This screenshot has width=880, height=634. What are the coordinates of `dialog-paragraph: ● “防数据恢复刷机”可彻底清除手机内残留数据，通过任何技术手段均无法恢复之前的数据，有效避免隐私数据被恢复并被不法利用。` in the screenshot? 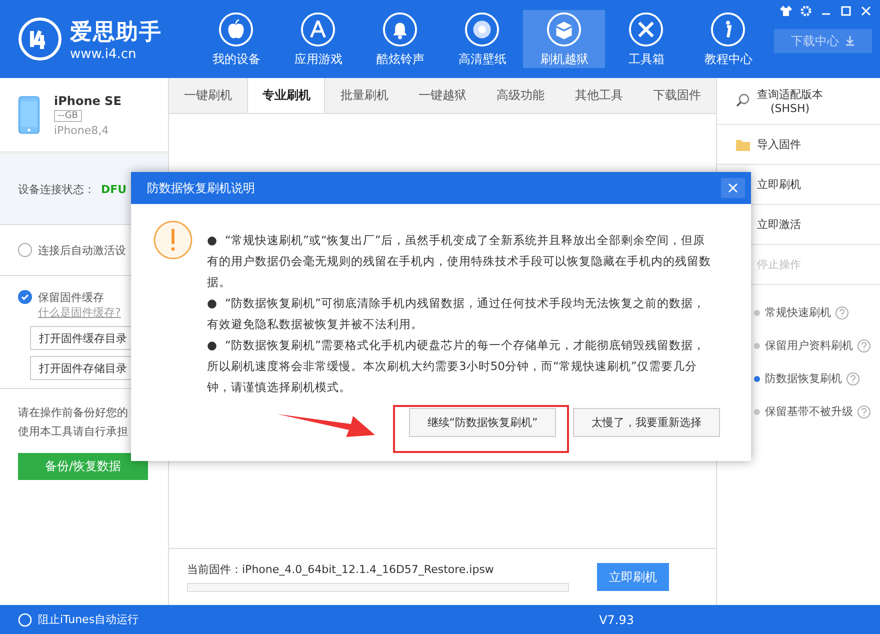 It's located at (456, 314).